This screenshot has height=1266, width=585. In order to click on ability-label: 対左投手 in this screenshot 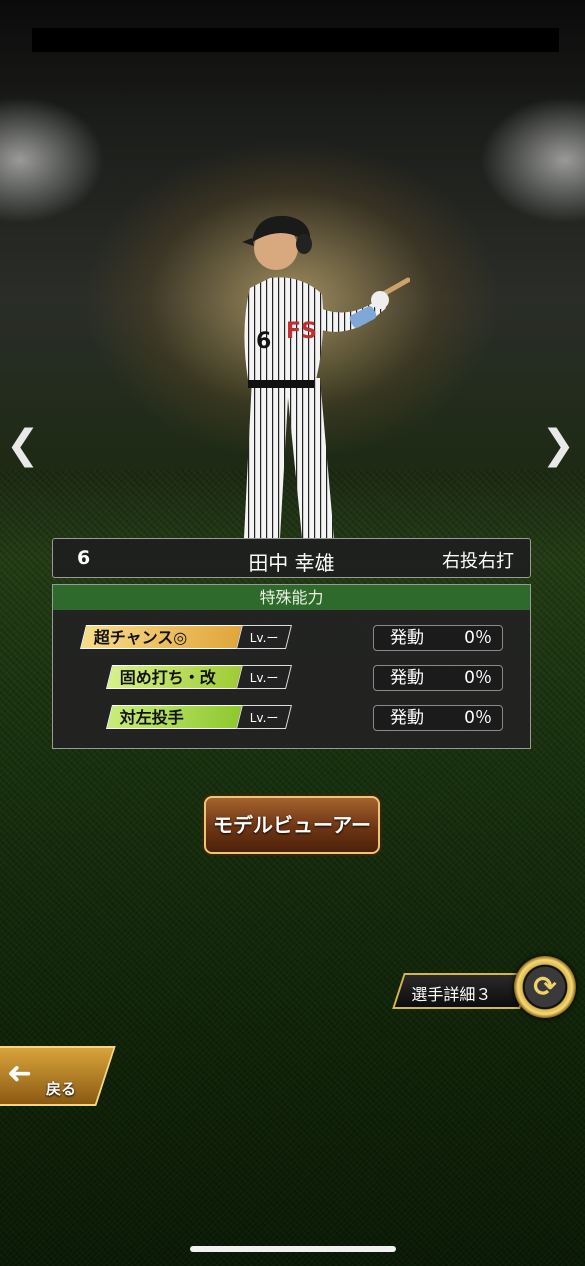, I will do `click(176, 717)`.